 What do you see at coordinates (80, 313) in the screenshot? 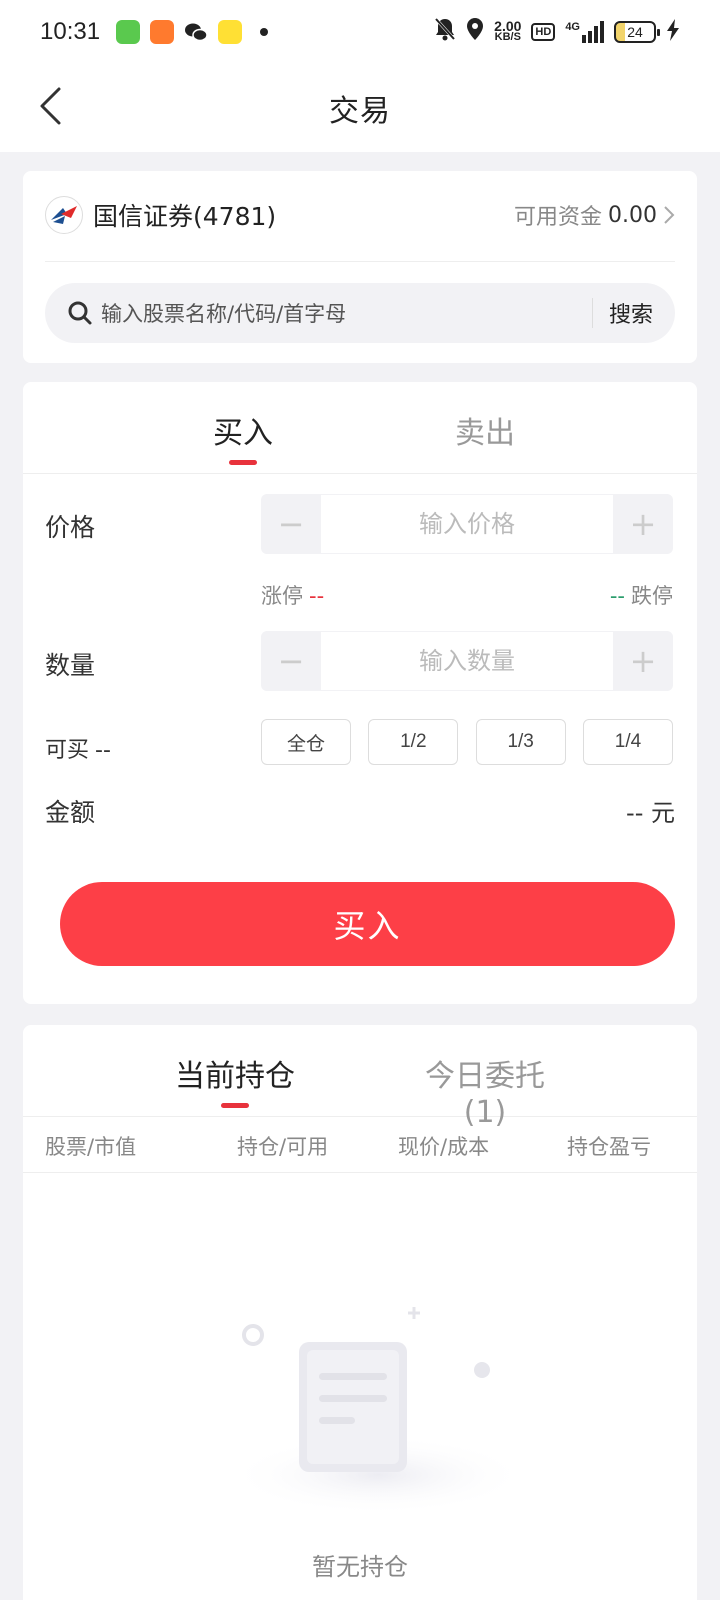
I see `search-icon` at bounding box center [80, 313].